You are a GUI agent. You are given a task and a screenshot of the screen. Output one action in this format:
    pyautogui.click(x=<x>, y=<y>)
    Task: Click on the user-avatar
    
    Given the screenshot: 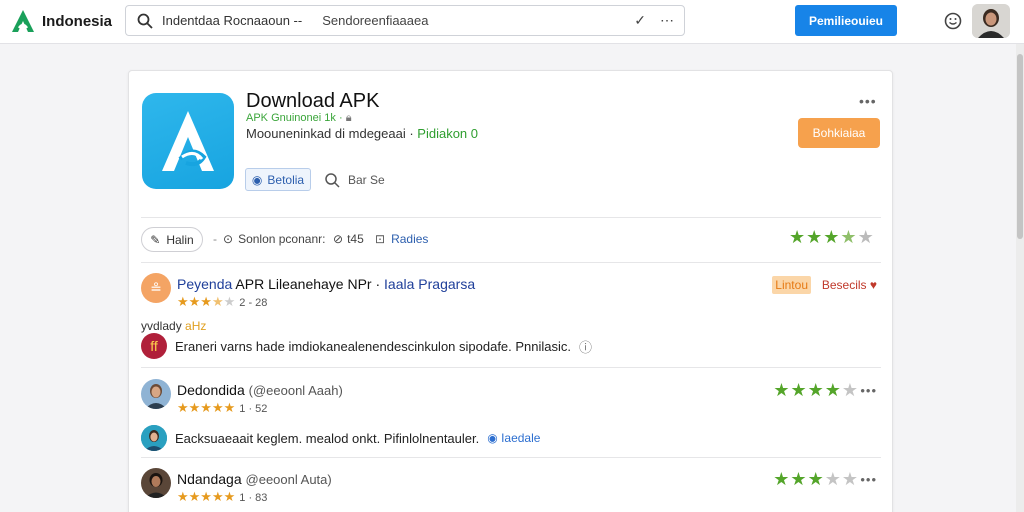 What is the action you would take?
    pyautogui.click(x=991, y=21)
    